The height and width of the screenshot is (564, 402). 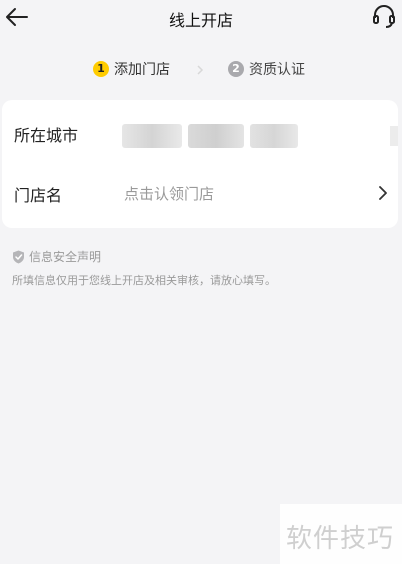 What do you see at coordinates (236, 69) in the screenshot?
I see `step-number: 2` at bounding box center [236, 69].